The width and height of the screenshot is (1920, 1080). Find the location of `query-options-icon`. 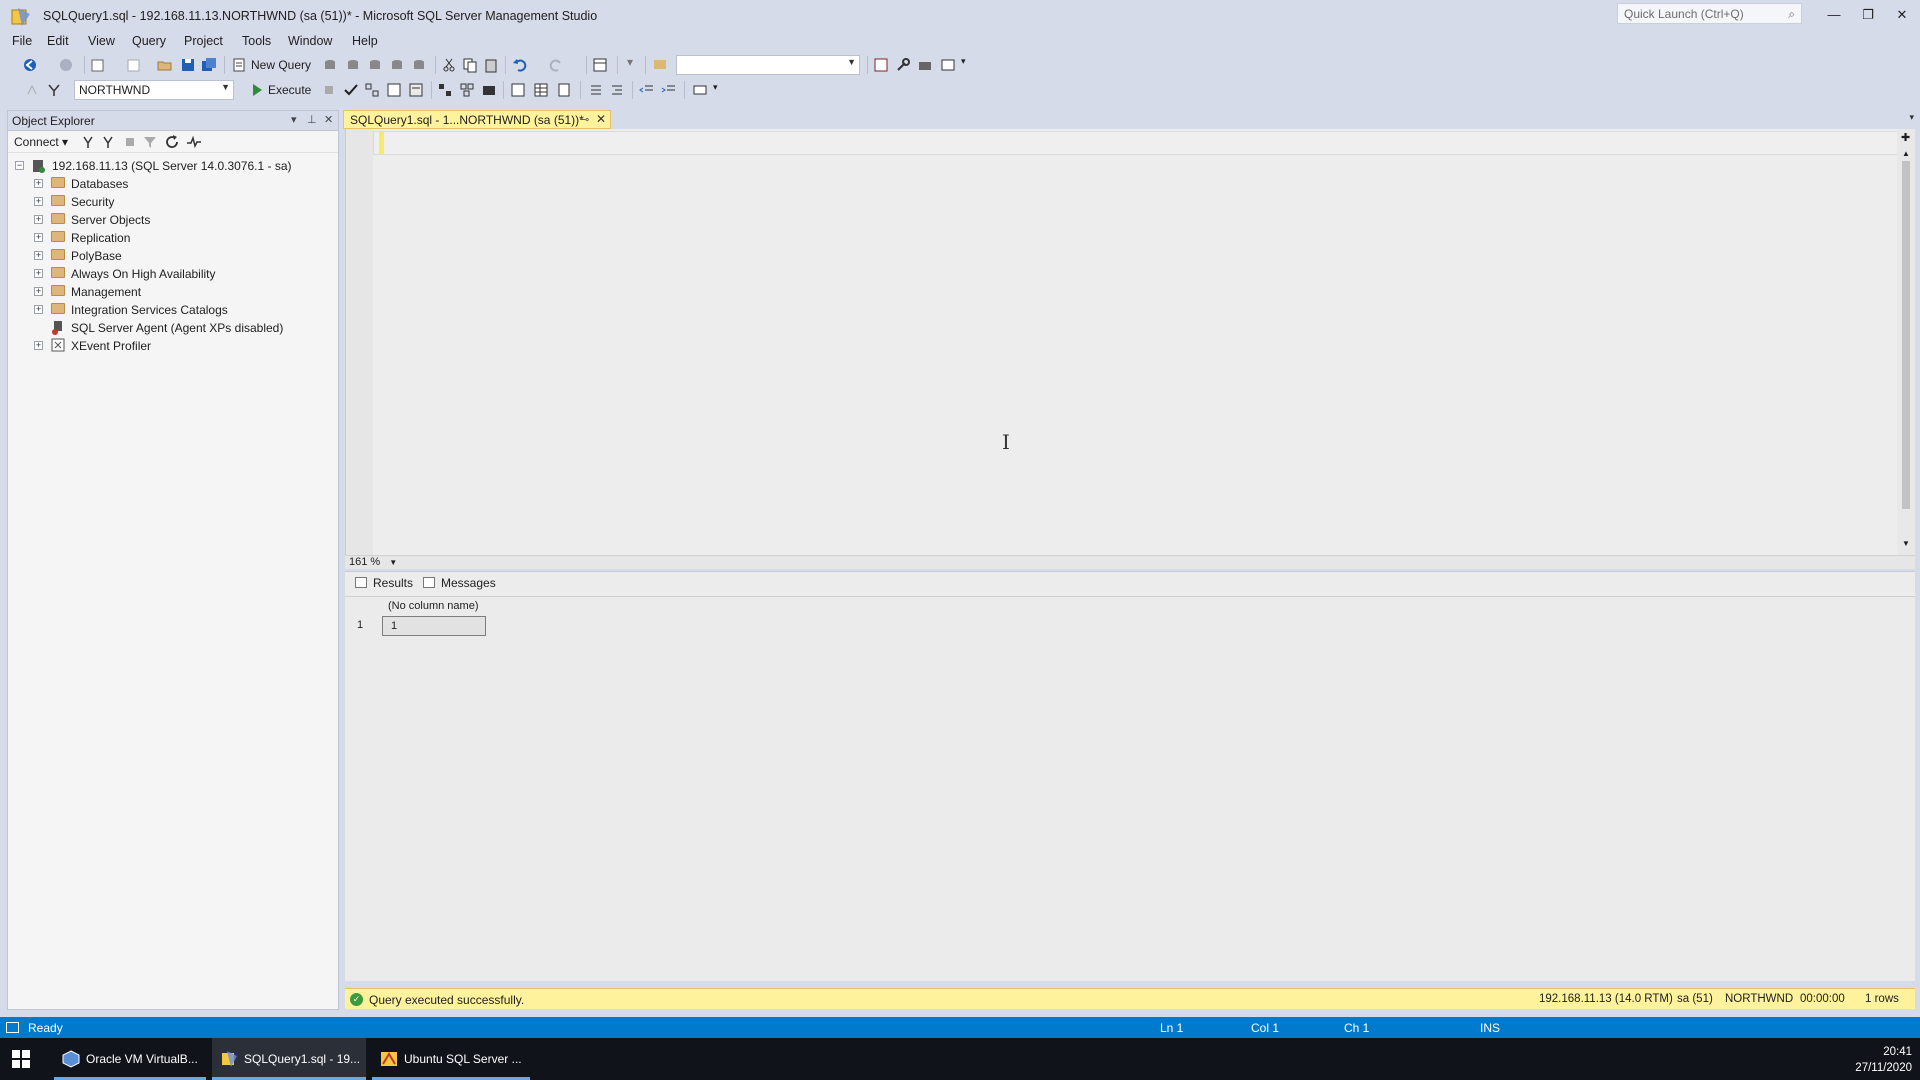

query-options-icon is located at coordinates (416, 90).